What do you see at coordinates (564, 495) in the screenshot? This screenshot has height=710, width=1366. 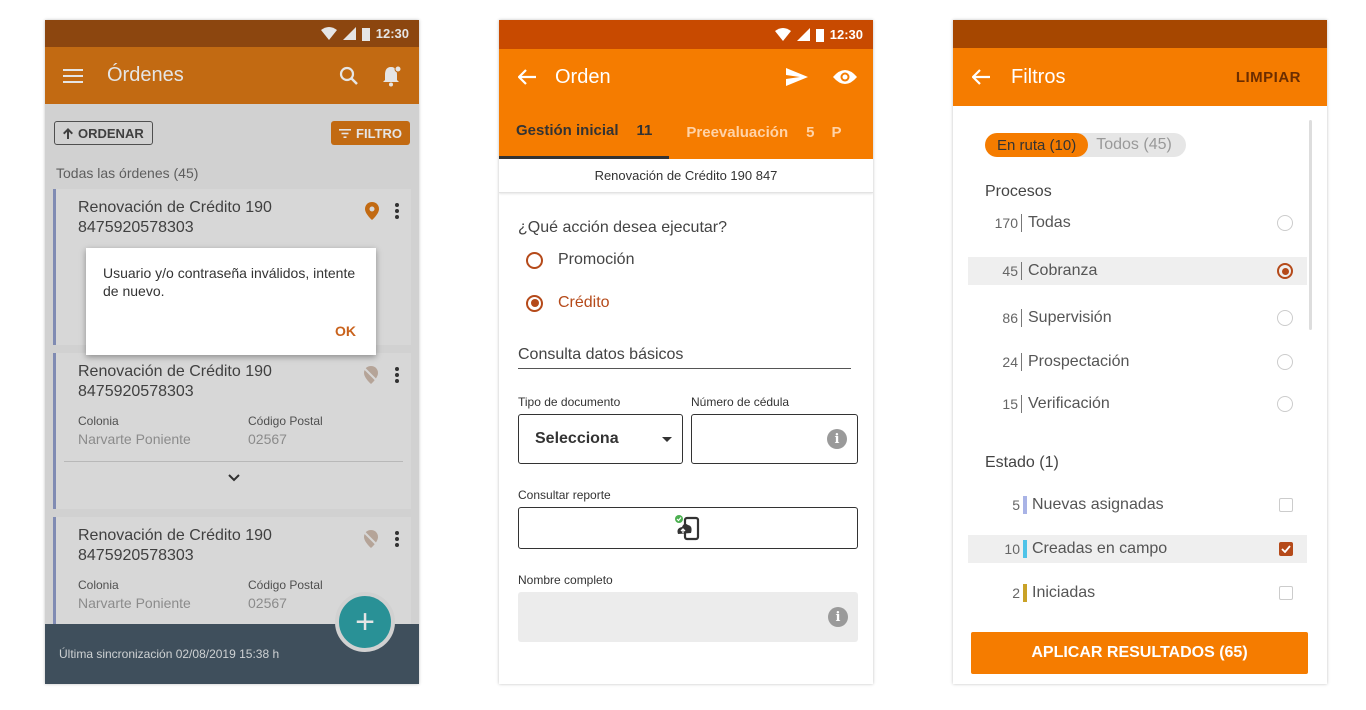 I see `report-label: Consultar reporte` at bounding box center [564, 495].